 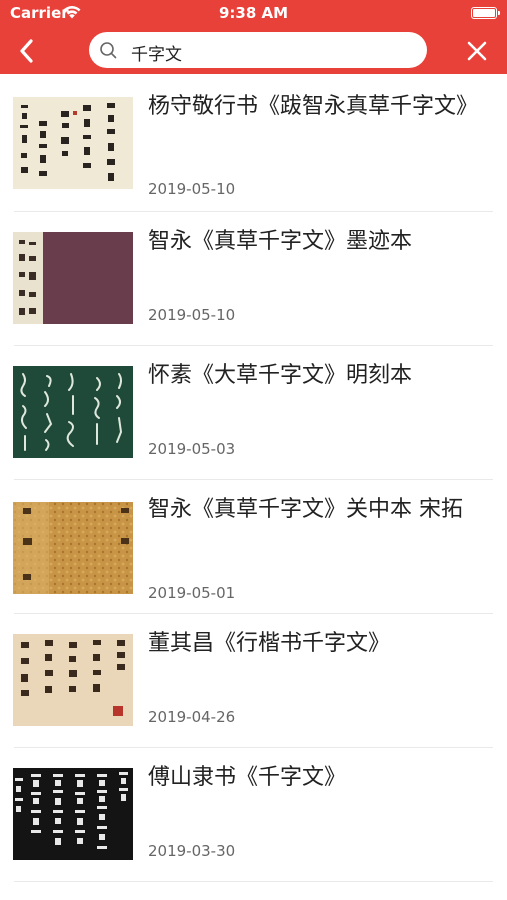 I want to click on top-bar: Carrier 9:38 AM 千字文, so click(x=253, y=37).